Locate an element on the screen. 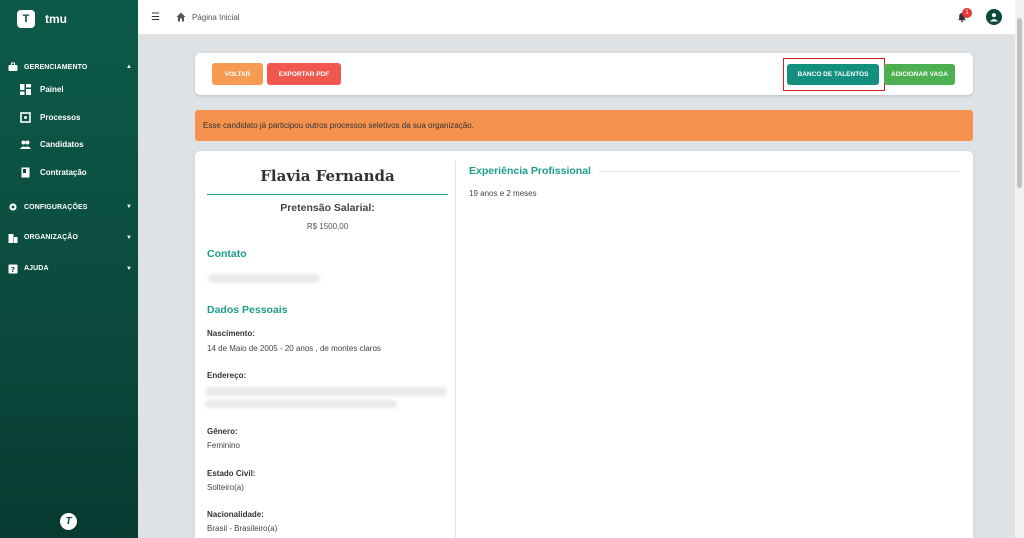  sidebar-item-label: Painel is located at coordinates (52, 90).